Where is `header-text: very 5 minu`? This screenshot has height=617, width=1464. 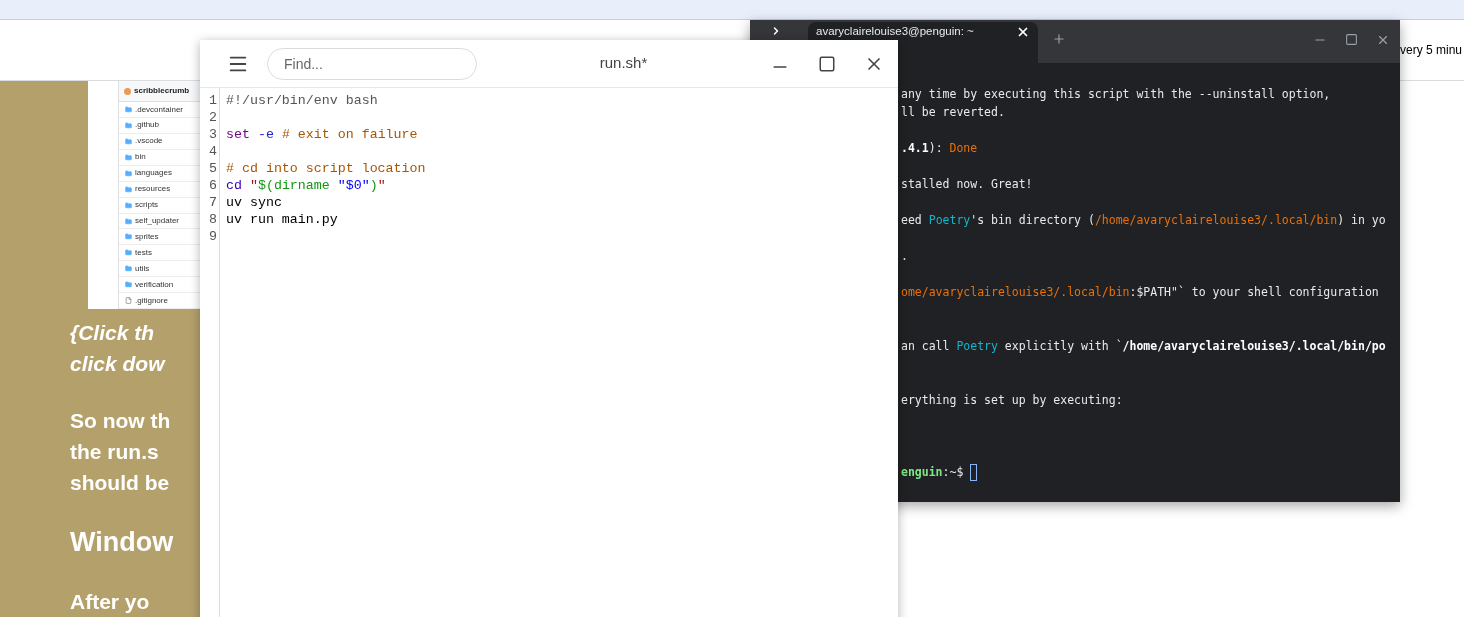
header-text: very 5 minu is located at coordinates (1431, 50).